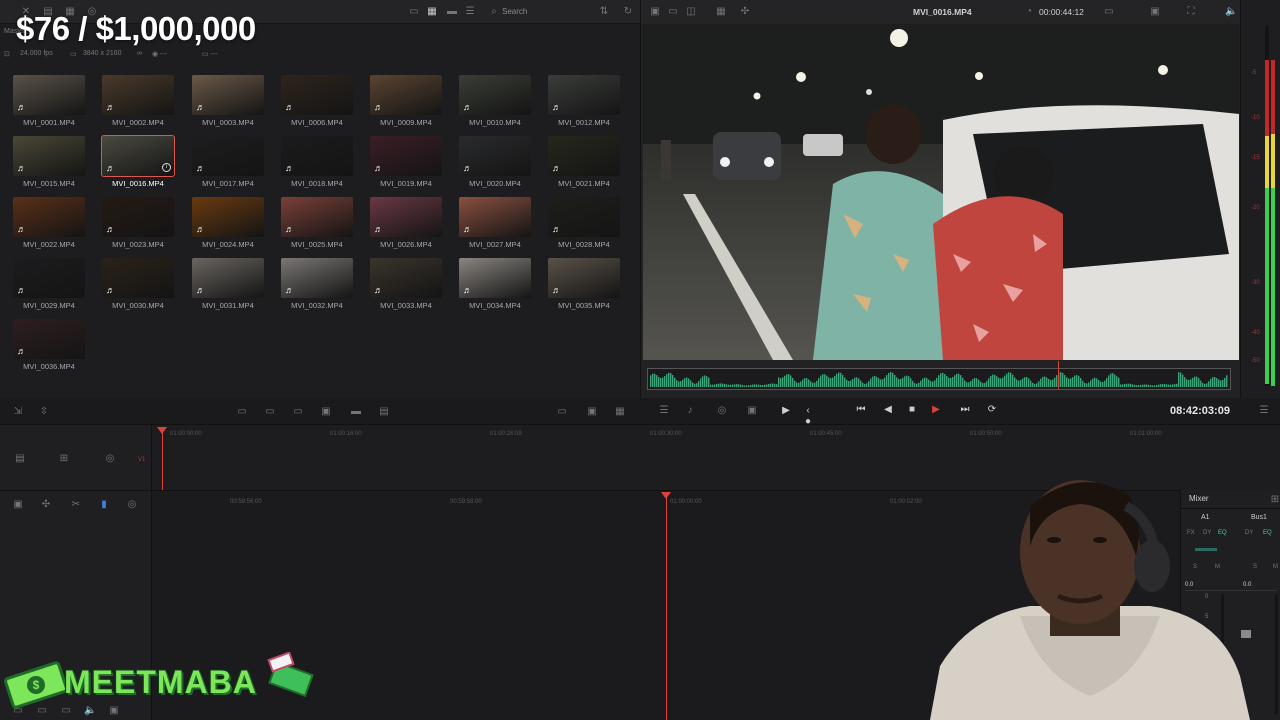 This screenshot has width=1280, height=720. I want to click on play-reverse-icon: ◀, so click(888, 409).